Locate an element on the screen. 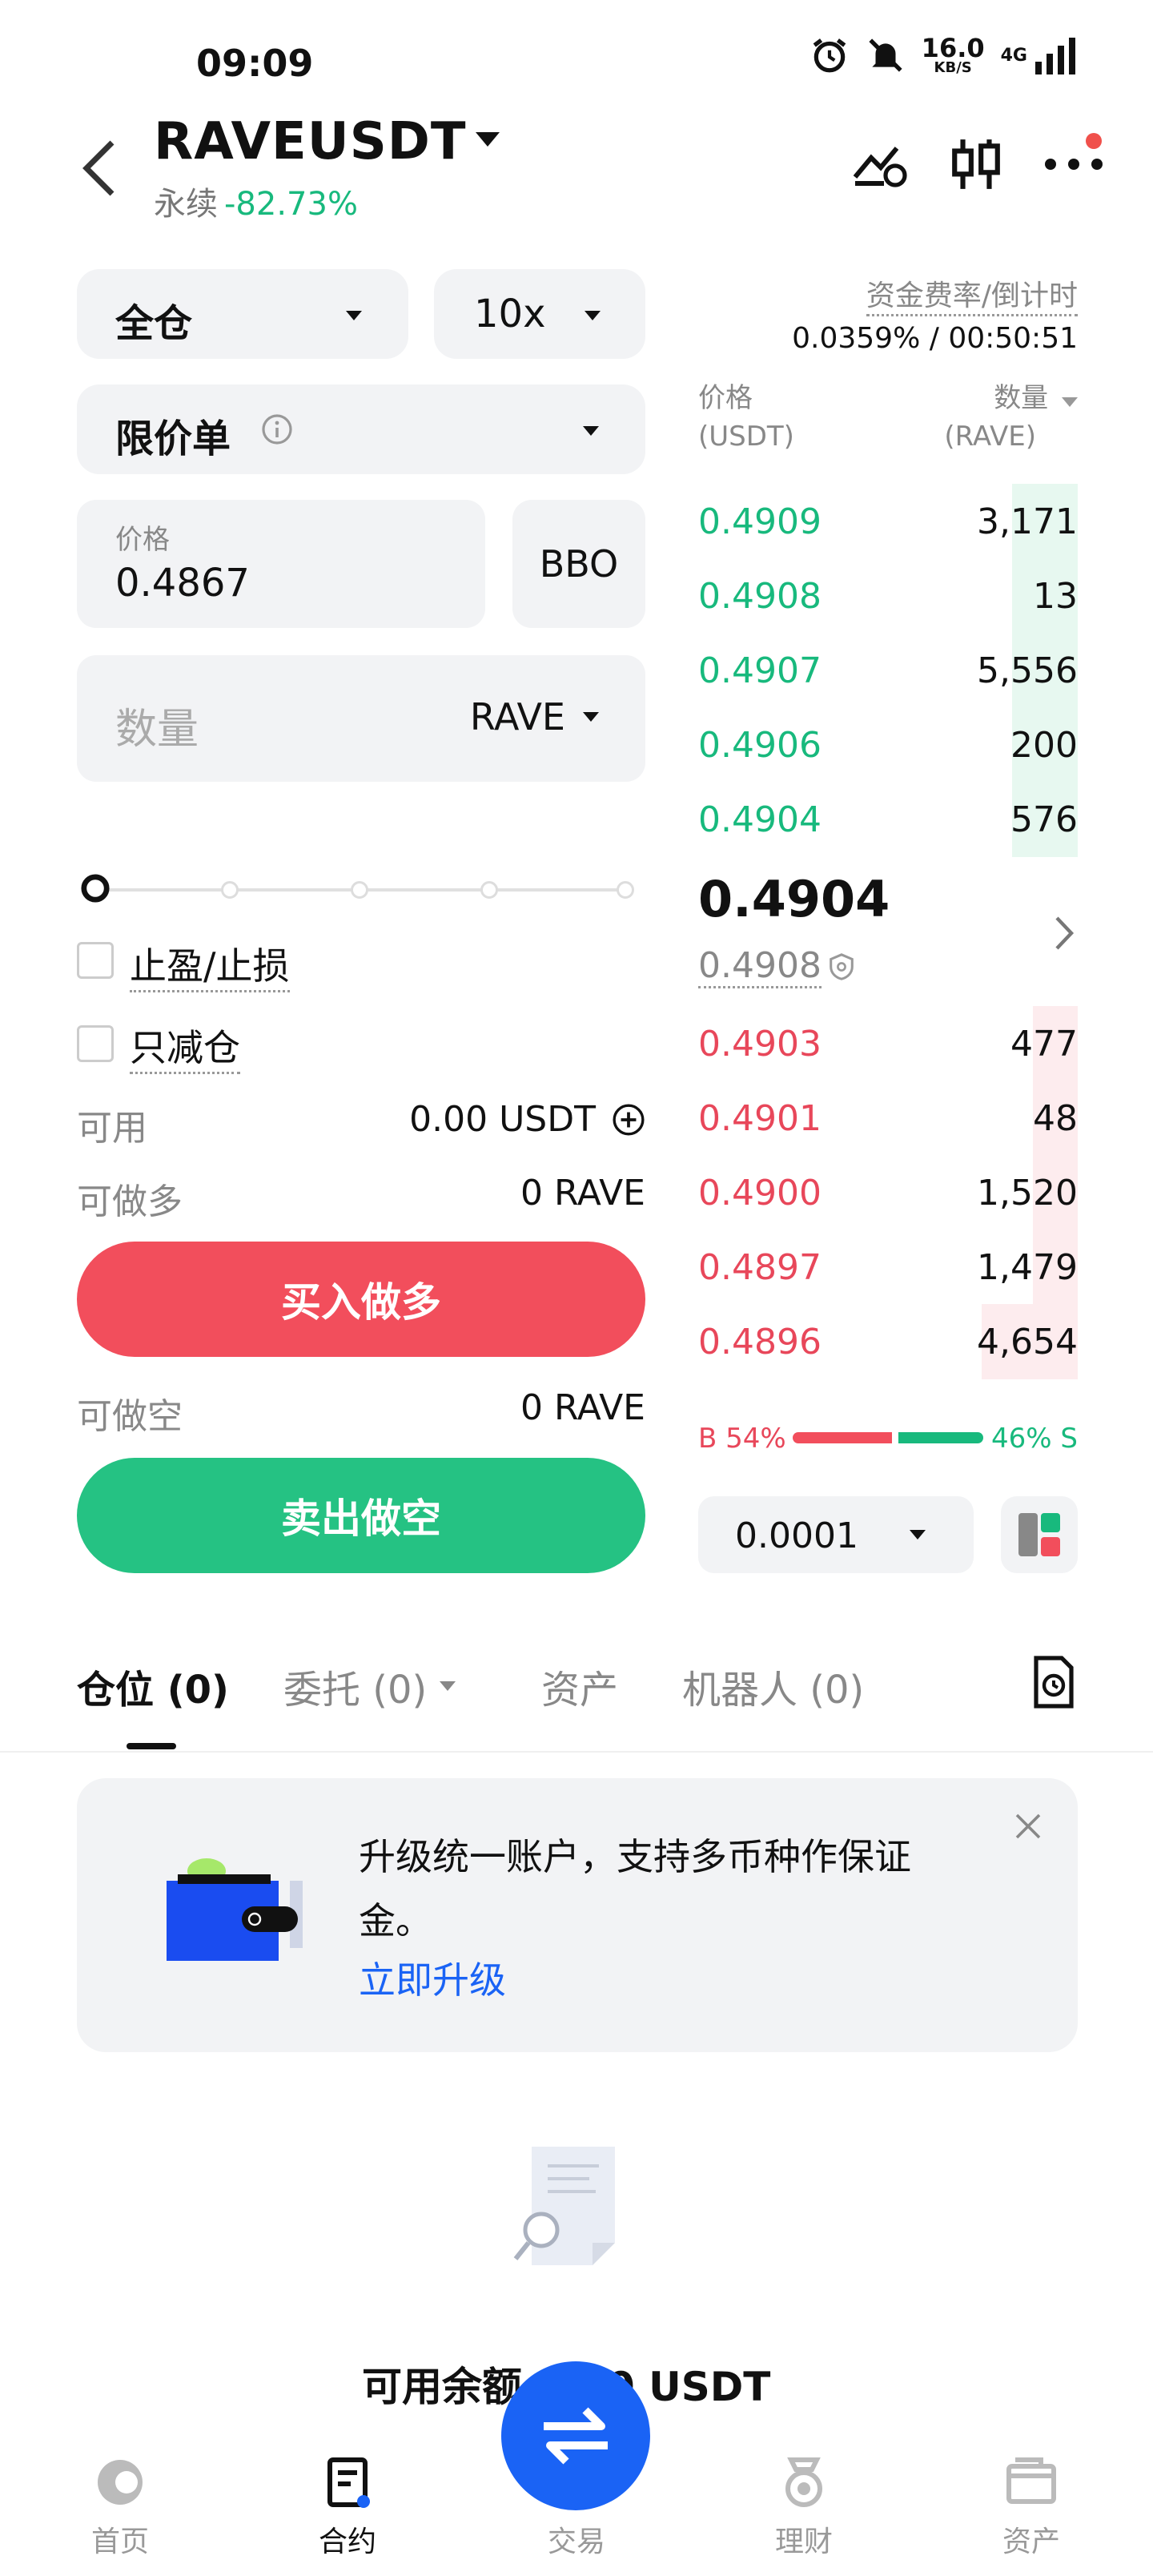  ask-row: 0.4896 4,654 is located at coordinates (888, 1342).